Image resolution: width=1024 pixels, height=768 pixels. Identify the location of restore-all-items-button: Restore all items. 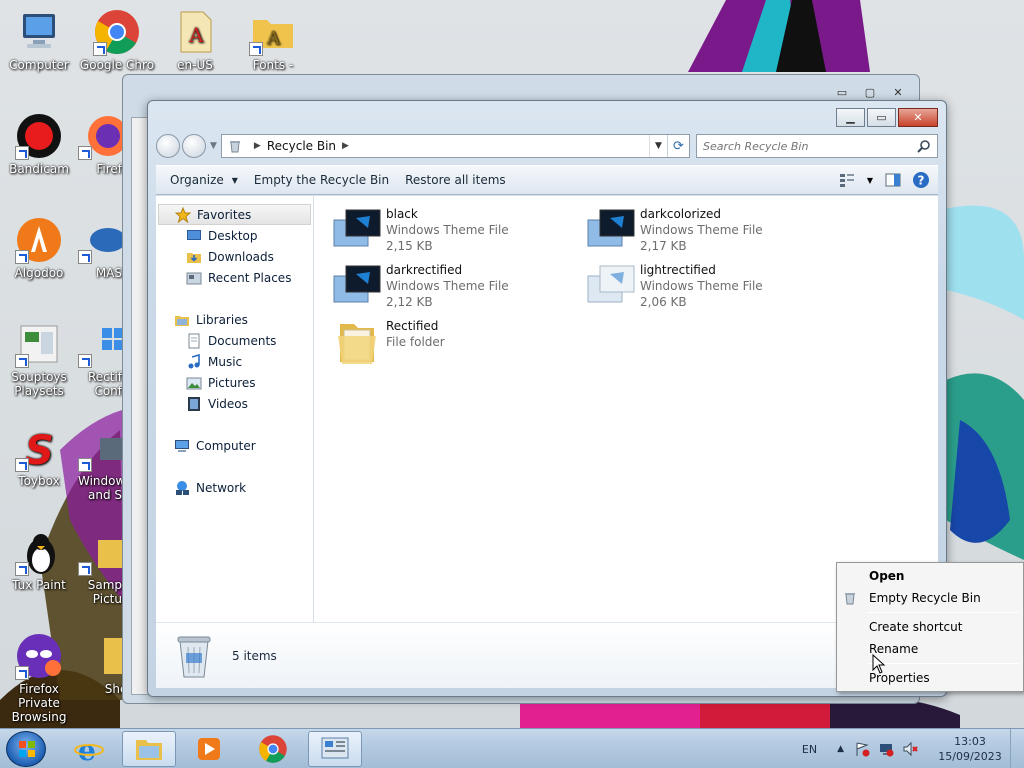
(455, 180).